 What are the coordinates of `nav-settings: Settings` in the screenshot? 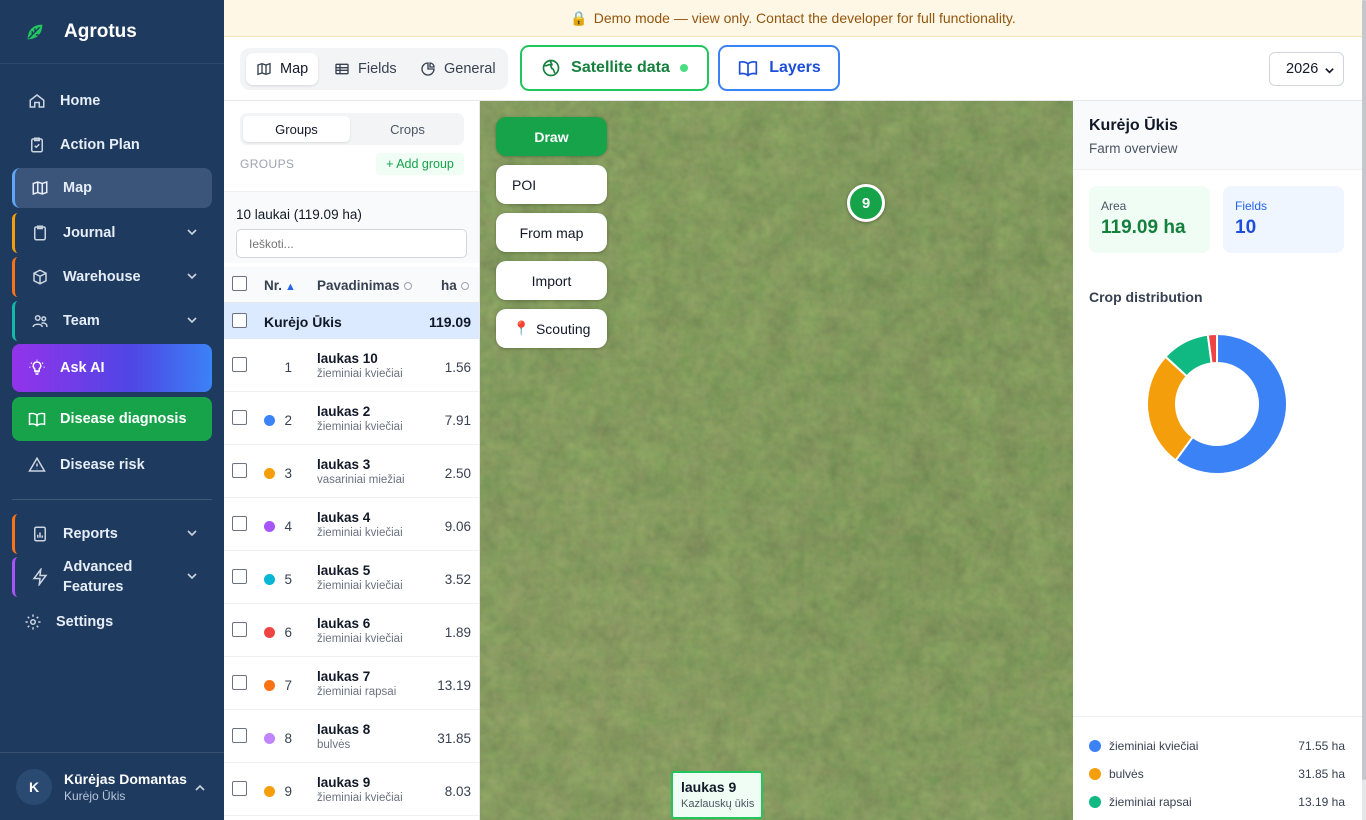 It's located at (108, 622).